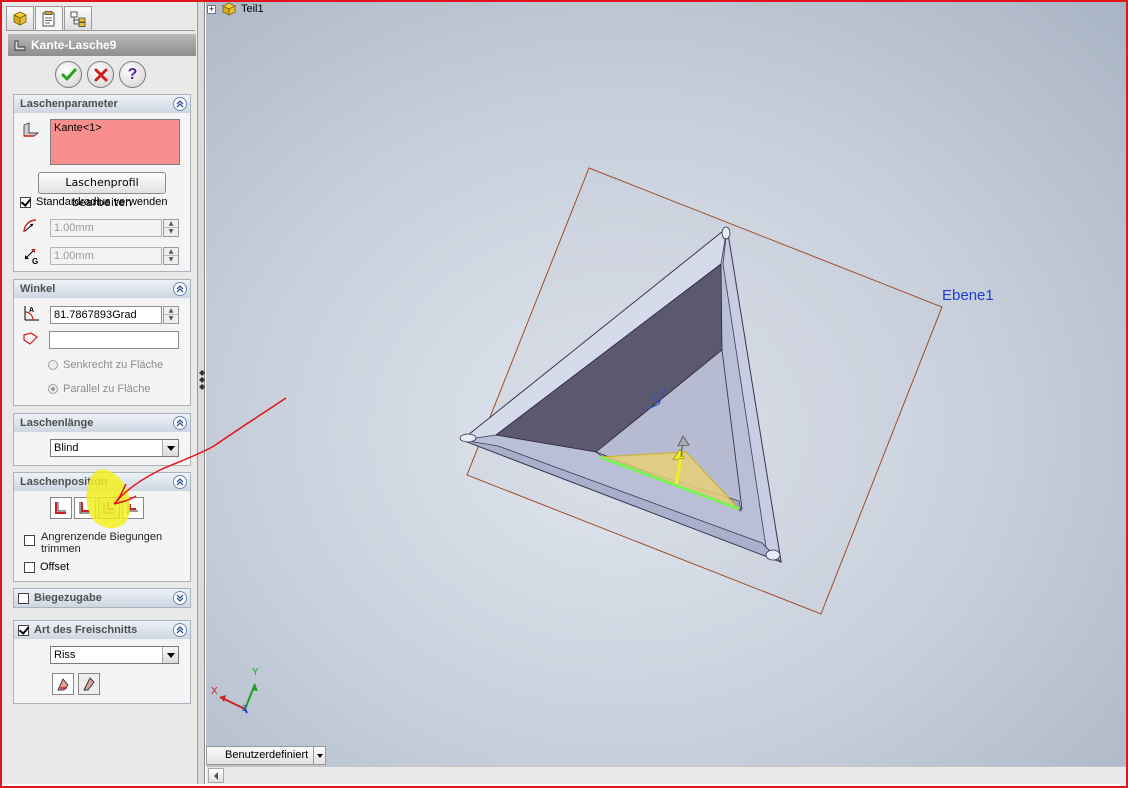 Image resolution: width=1128 pixels, height=788 pixels. I want to click on position-bend-from-virtual-sharp-button, so click(133, 508).